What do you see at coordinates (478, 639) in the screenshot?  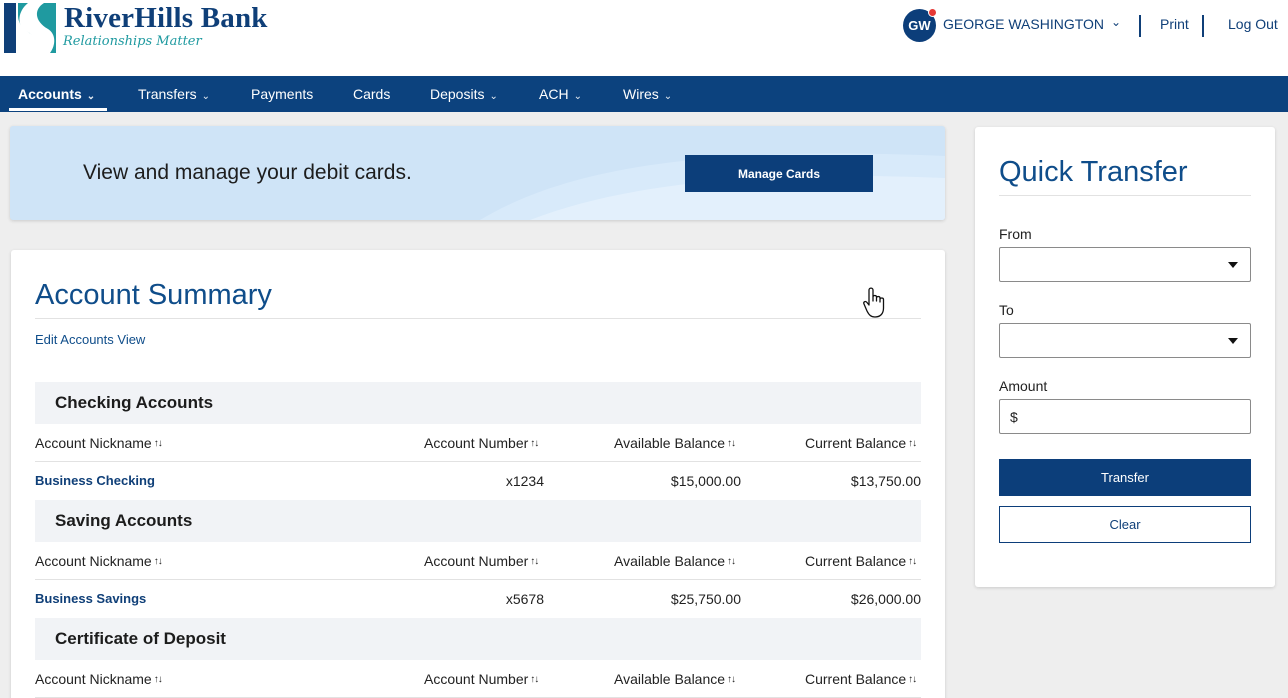 I see `section-header-certificate-of-deposit: Certificate of Deposit` at bounding box center [478, 639].